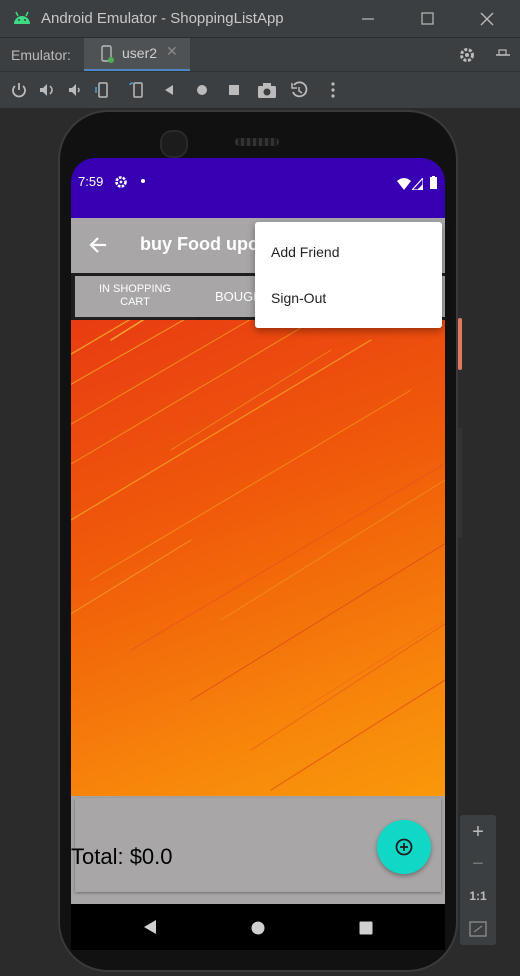 The width and height of the screenshot is (520, 976). What do you see at coordinates (333, 90) in the screenshot?
I see `more-icon` at bounding box center [333, 90].